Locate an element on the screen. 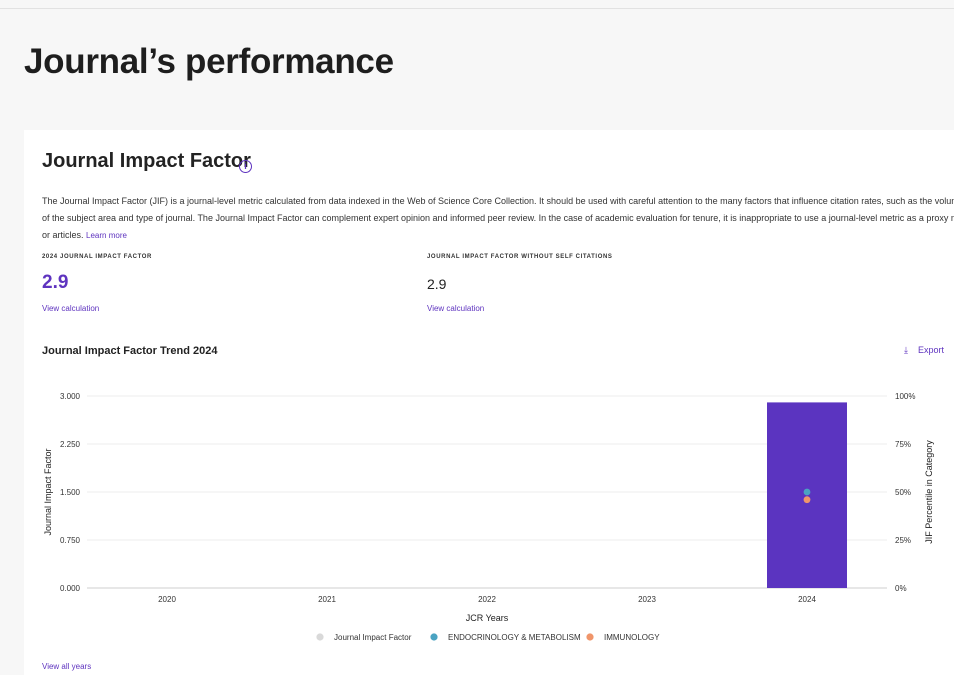 This screenshot has height=675, width=954. legend-label: Journal Impact Factor is located at coordinates (373, 637).